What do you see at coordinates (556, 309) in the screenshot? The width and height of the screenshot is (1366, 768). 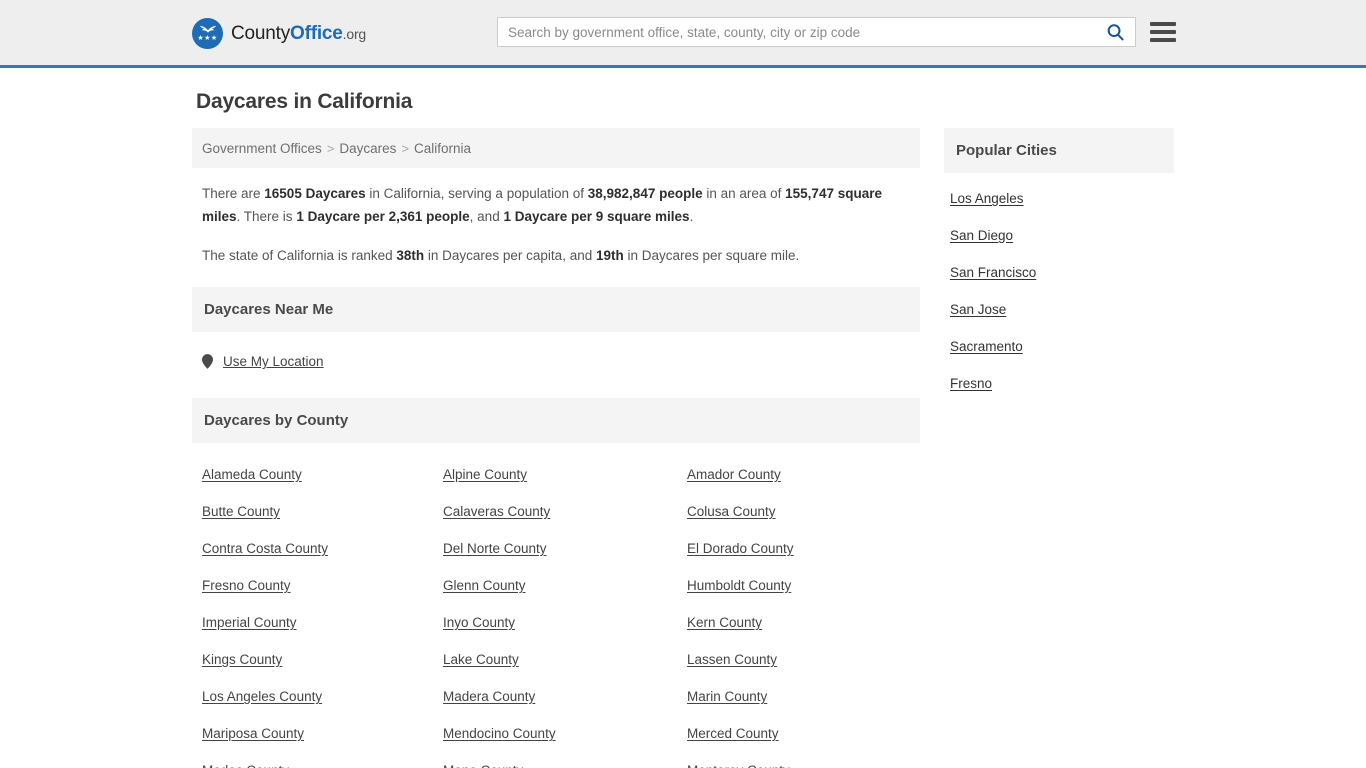 I see `daycares-near-me-heading: Daycares Near Me` at bounding box center [556, 309].